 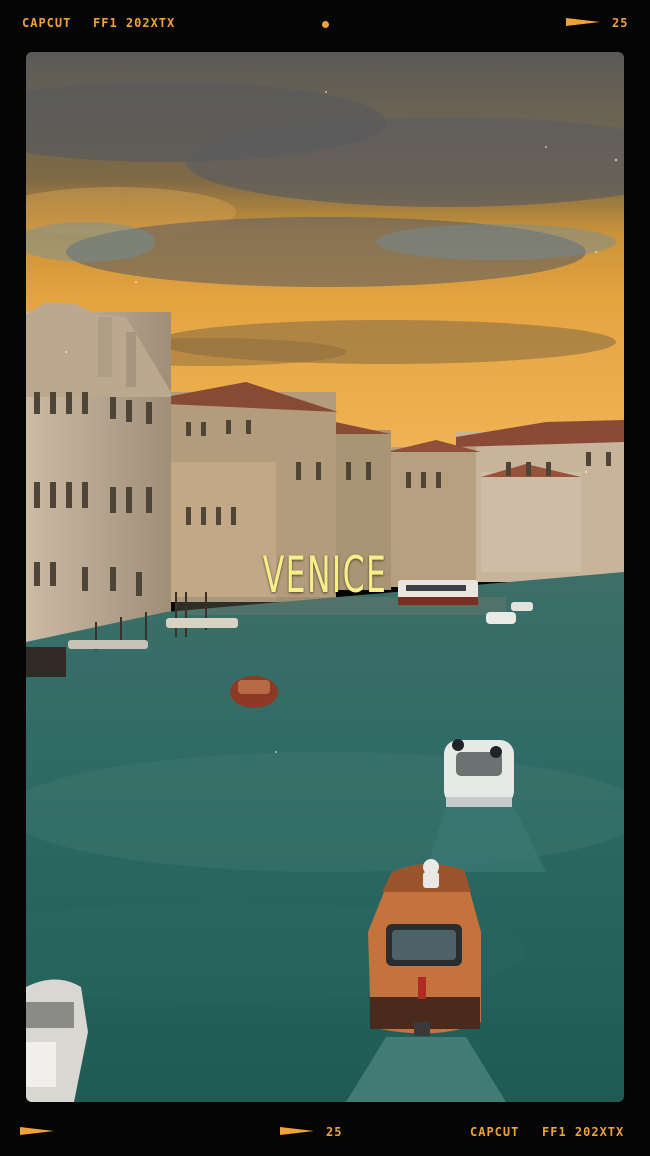 What do you see at coordinates (37, 1131) in the screenshot?
I see `bottom-left-arrow-icon` at bounding box center [37, 1131].